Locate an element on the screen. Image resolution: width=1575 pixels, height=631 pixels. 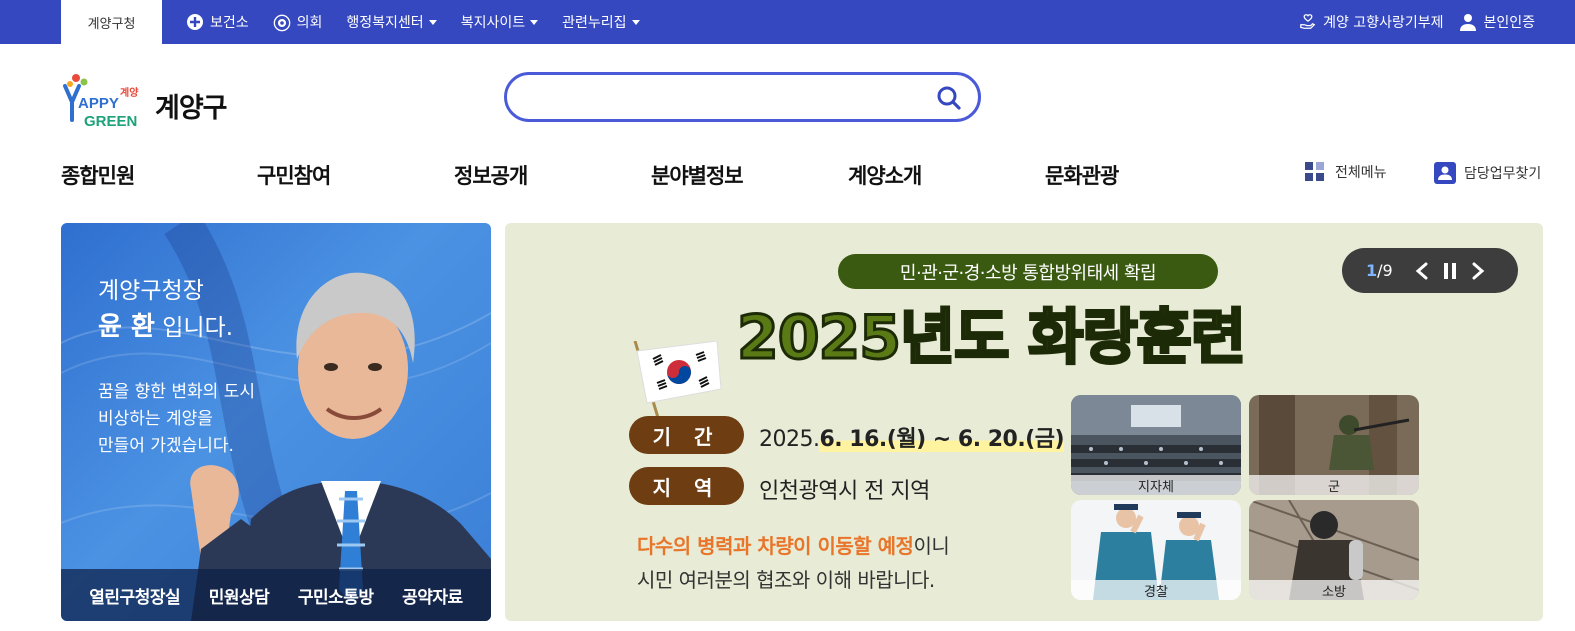
slide-current: 1 is located at coordinates (1372, 270).